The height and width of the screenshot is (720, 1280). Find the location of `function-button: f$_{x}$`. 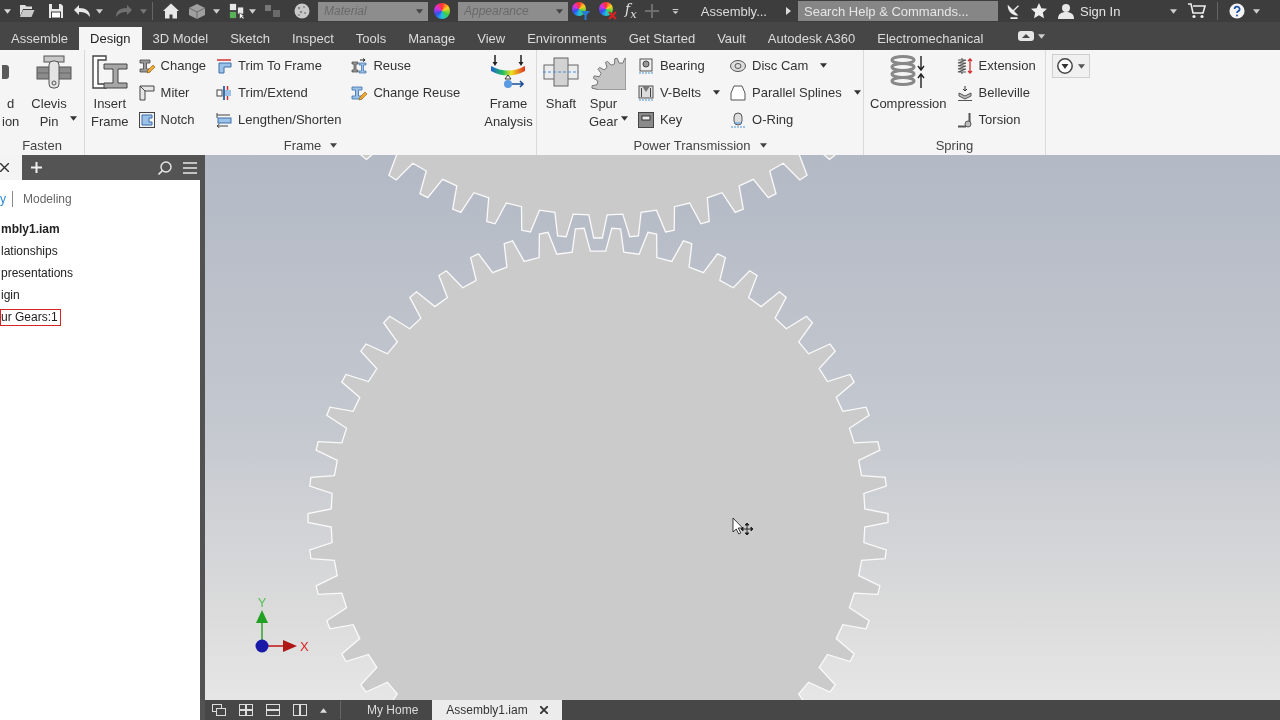

function-button: f$_{x}$ is located at coordinates (631, 11).